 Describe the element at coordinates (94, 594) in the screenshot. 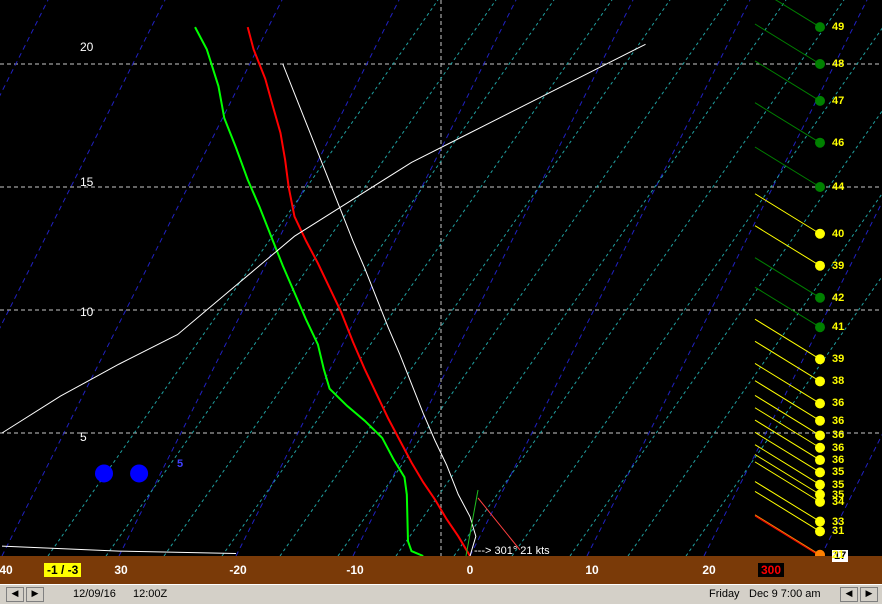

I see `status-date: 12/09/16` at that location.